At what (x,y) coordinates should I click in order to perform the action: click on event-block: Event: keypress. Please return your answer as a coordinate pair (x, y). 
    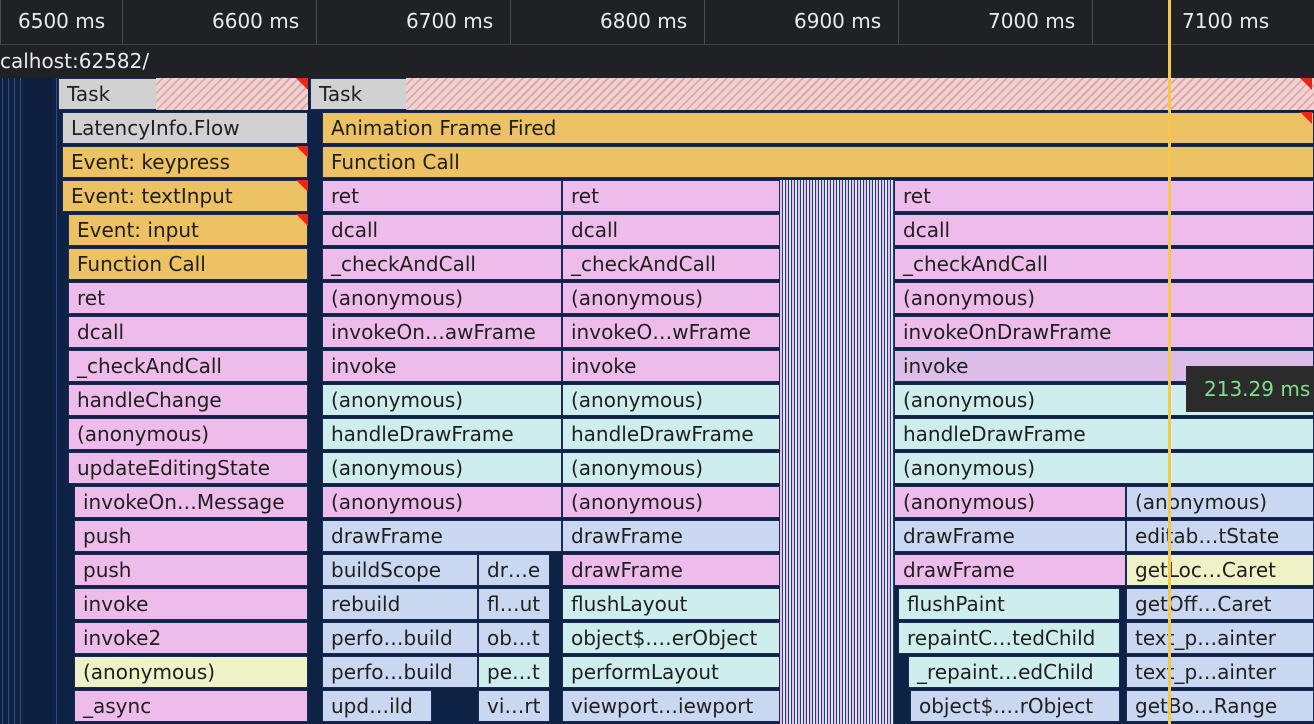
    Looking at the image, I should click on (185, 162).